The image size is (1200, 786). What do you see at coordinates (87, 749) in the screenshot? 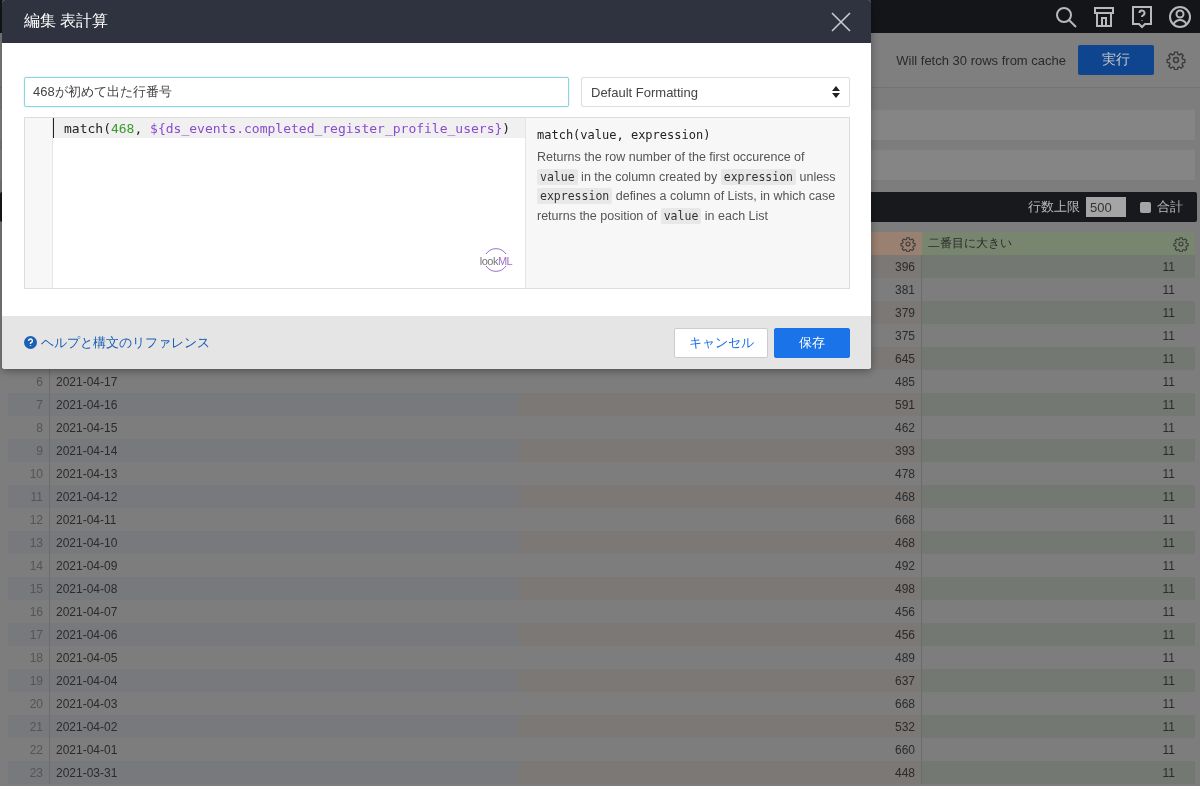
I see `table-cell: 2021-04-01` at bounding box center [87, 749].